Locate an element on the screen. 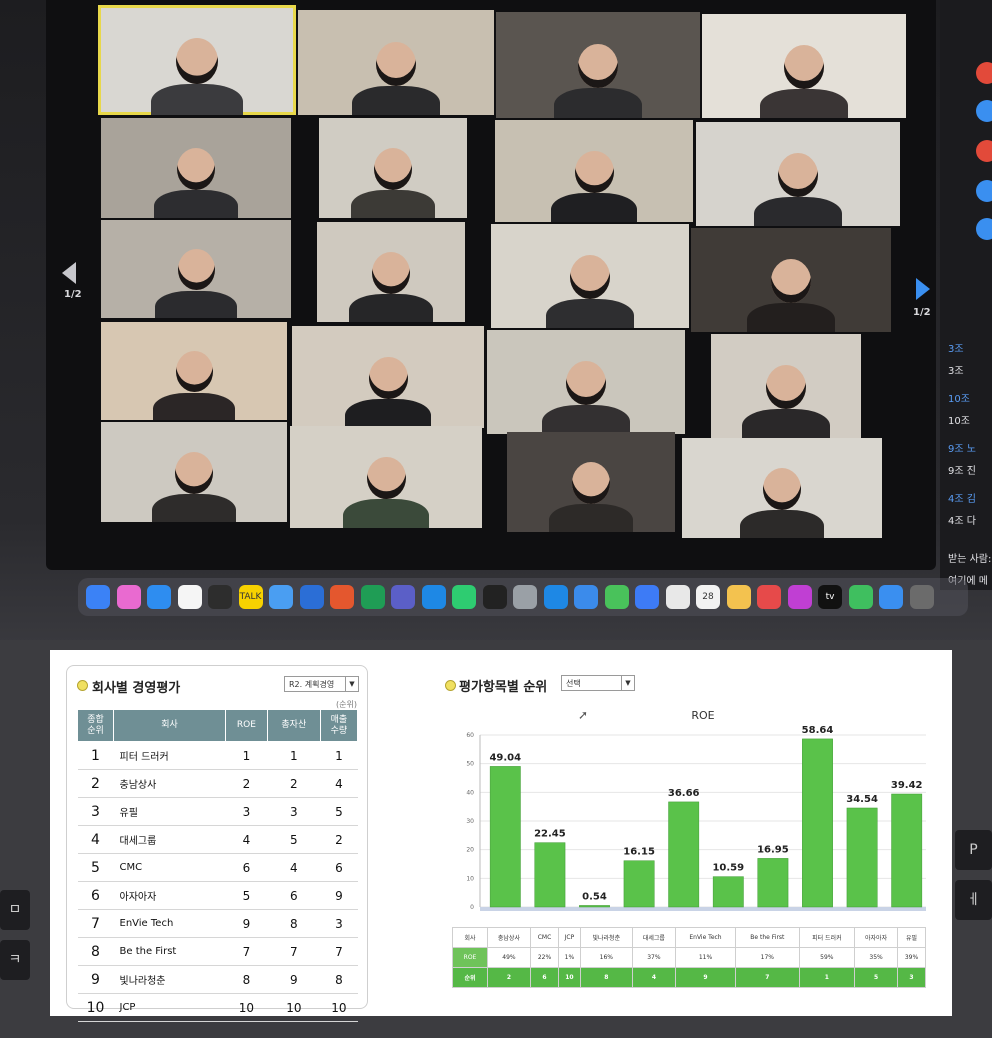 The image size is (992, 1038). table-cell-company: Be the First is located at coordinates (169, 951).